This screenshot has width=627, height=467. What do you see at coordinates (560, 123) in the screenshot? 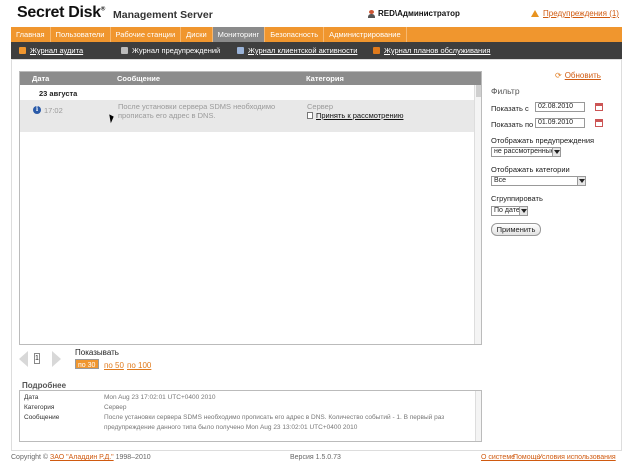
I see `show-to-input: 01.09.2010` at bounding box center [560, 123].